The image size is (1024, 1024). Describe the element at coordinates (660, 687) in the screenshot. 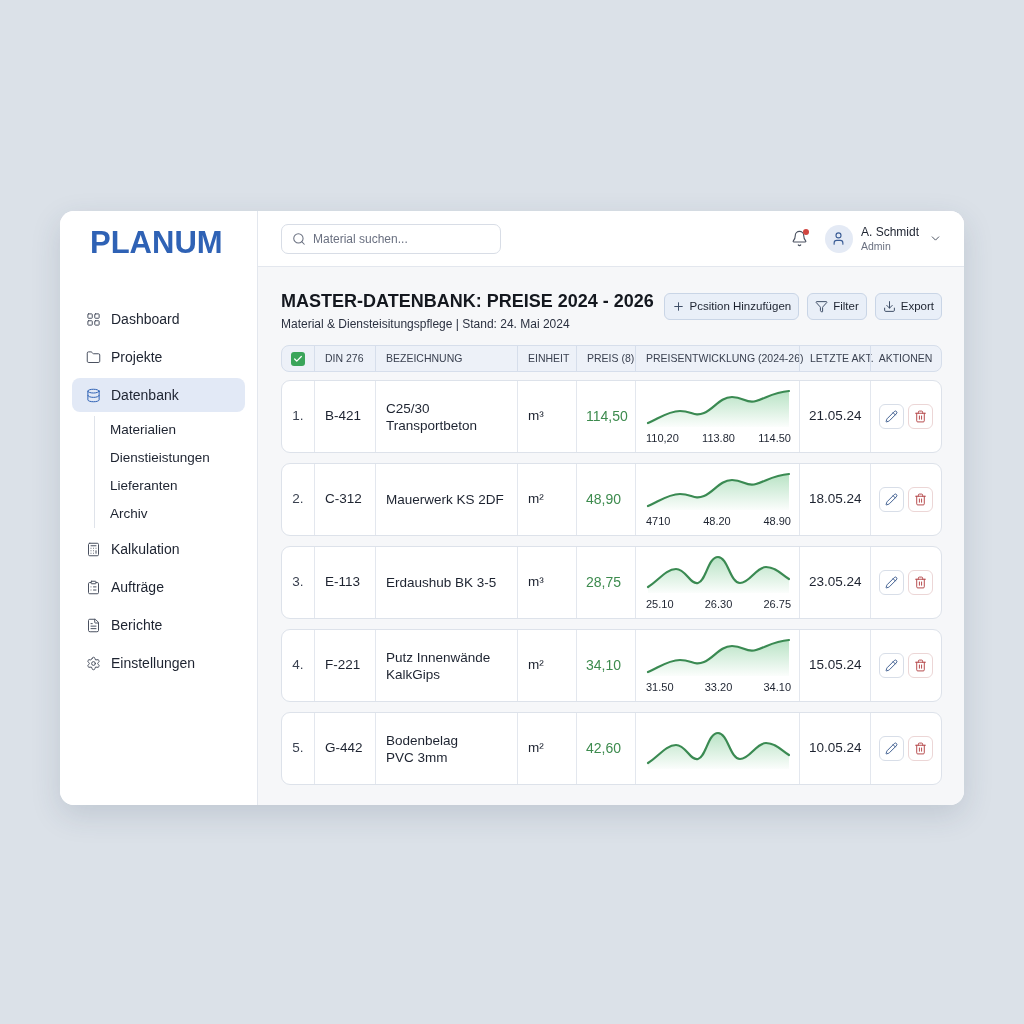

I see `trend-label: 31.50` at that location.